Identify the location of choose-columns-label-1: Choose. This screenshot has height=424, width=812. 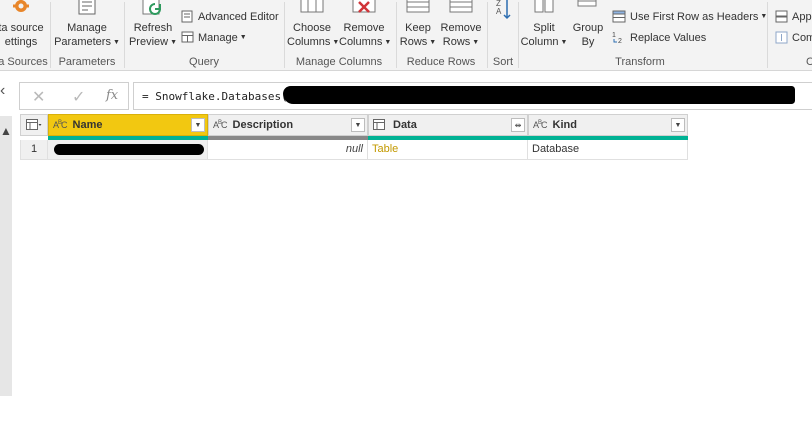
(312, 28).